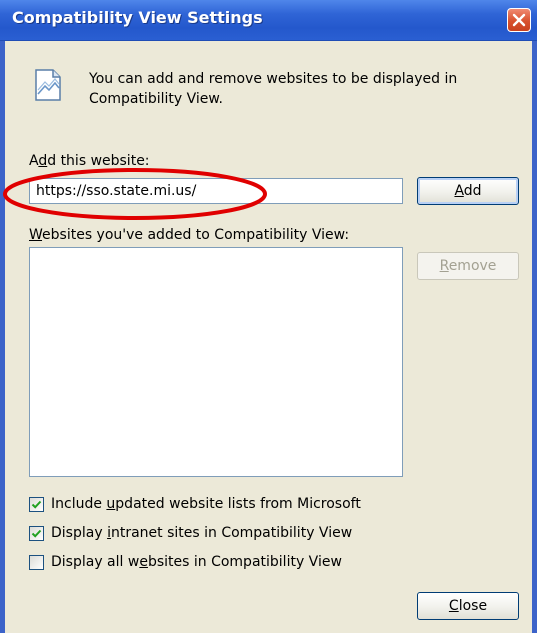 The height and width of the screenshot is (633, 537). I want to click on display-all-websites-checkbox, so click(36, 562).